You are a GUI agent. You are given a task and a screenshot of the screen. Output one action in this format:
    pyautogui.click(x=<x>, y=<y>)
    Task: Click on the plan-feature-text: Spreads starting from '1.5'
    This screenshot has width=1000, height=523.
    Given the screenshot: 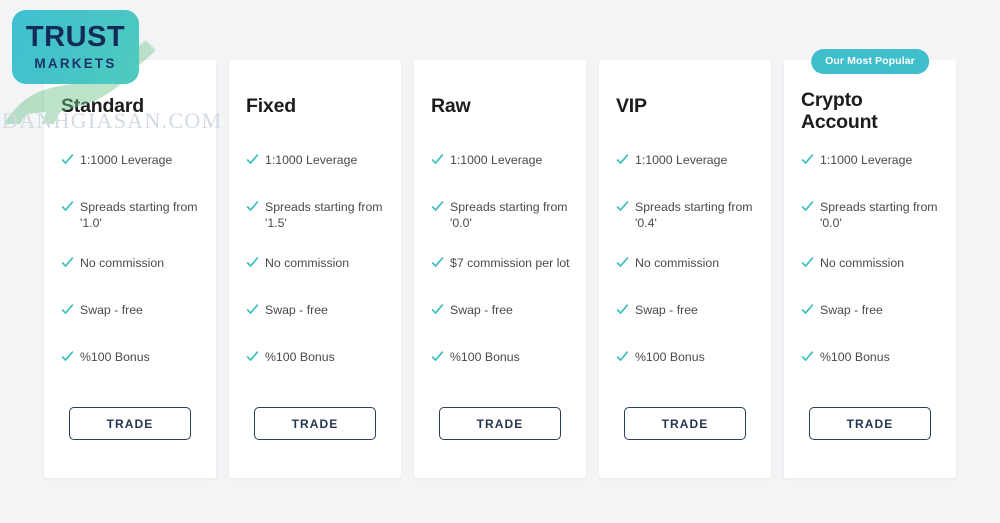 What is the action you would take?
    pyautogui.click(x=324, y=215)
    